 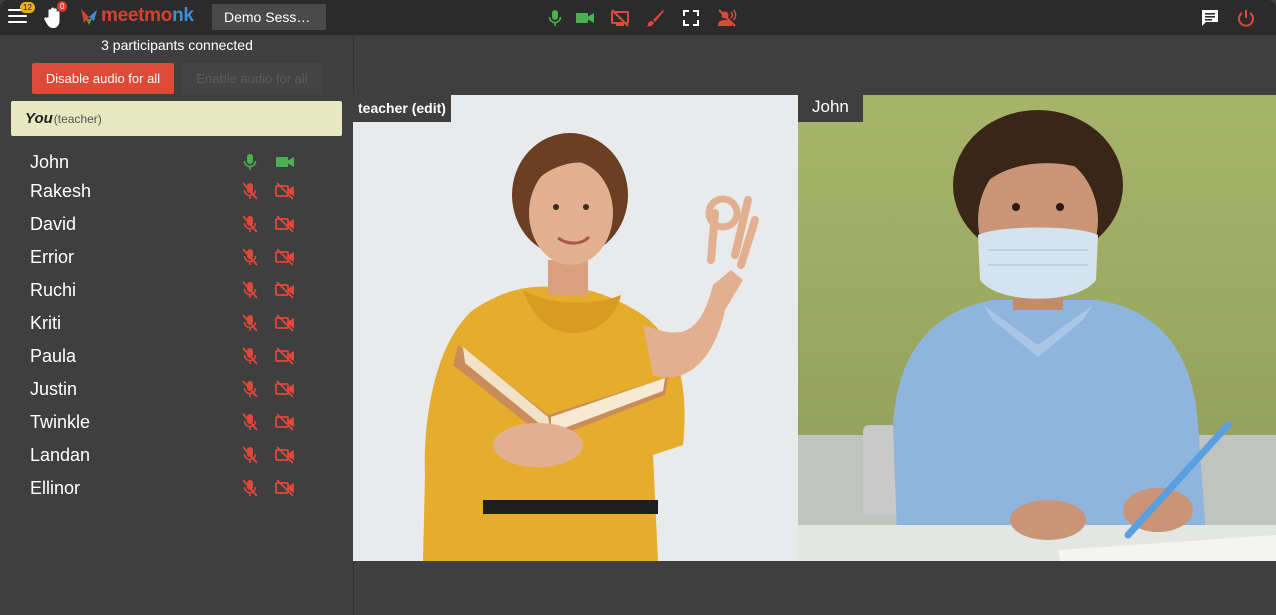 What do you see at coordinates (177, 422) in the screenshot?
I see `participant-row: Twinkle` at bounding box center [177, 422].